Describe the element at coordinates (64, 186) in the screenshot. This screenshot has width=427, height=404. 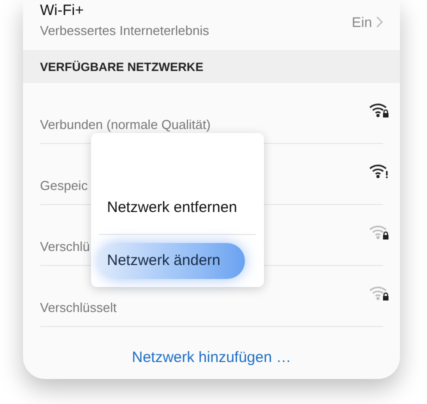
I see `network-status: Gespeic` at that location.